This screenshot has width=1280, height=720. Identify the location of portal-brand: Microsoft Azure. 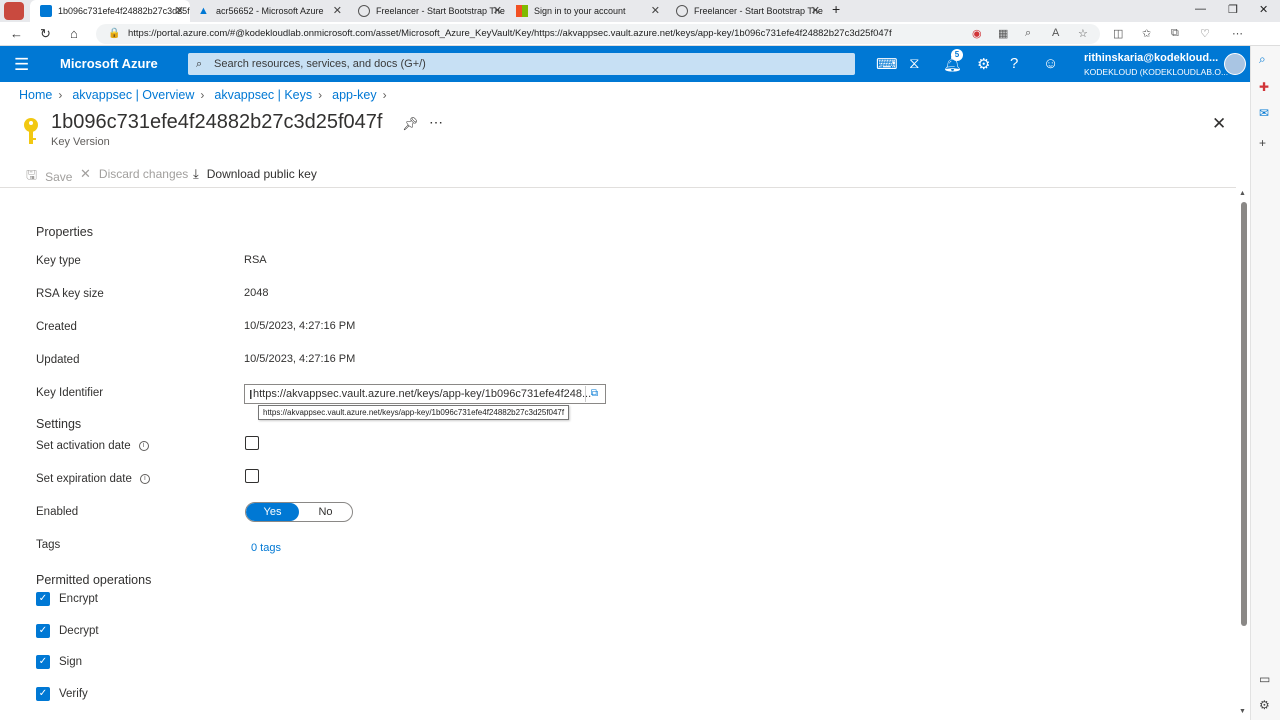
(109, 63).